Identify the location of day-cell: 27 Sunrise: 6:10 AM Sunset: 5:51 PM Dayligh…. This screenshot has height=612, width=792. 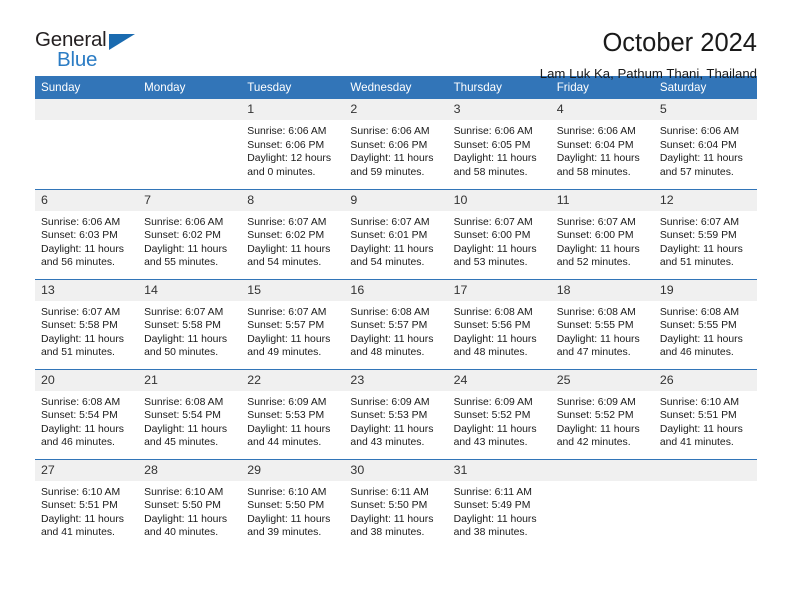
(87, 503).